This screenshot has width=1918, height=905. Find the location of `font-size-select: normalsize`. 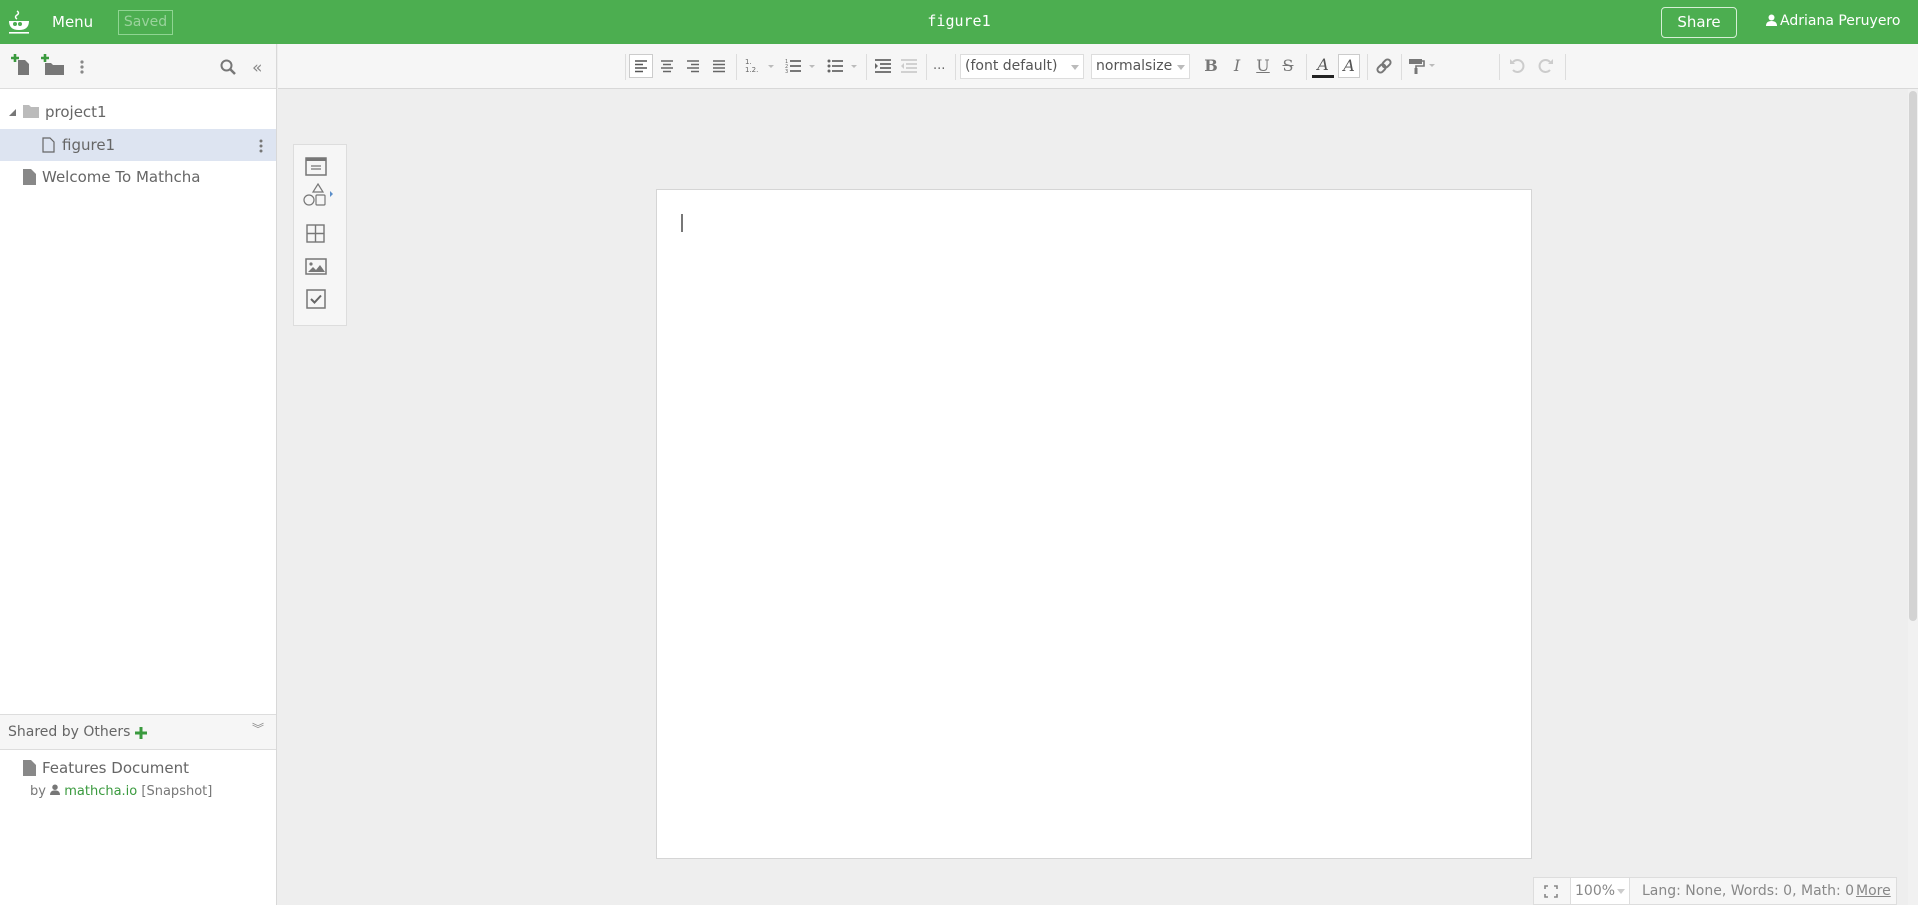

font-size-select: normalsize is located at coordinates (1140, 66).